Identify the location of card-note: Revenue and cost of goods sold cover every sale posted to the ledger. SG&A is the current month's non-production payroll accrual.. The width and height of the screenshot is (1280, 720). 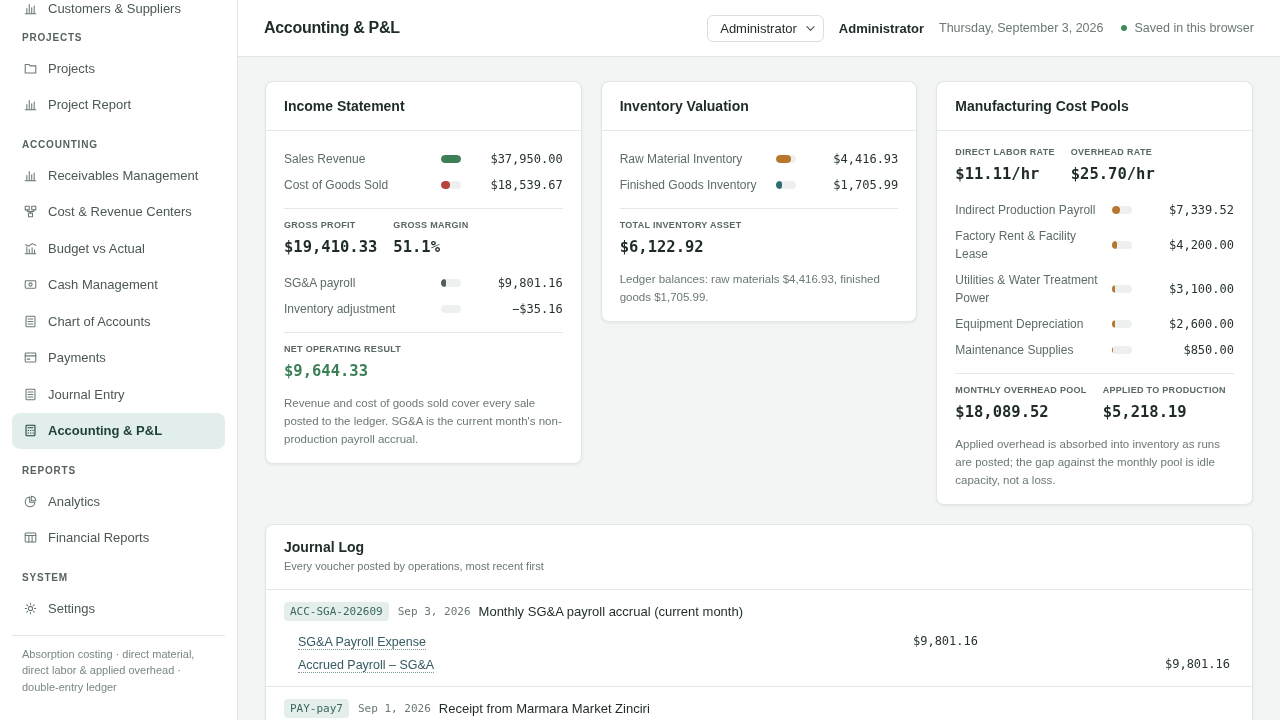
(423, 421).